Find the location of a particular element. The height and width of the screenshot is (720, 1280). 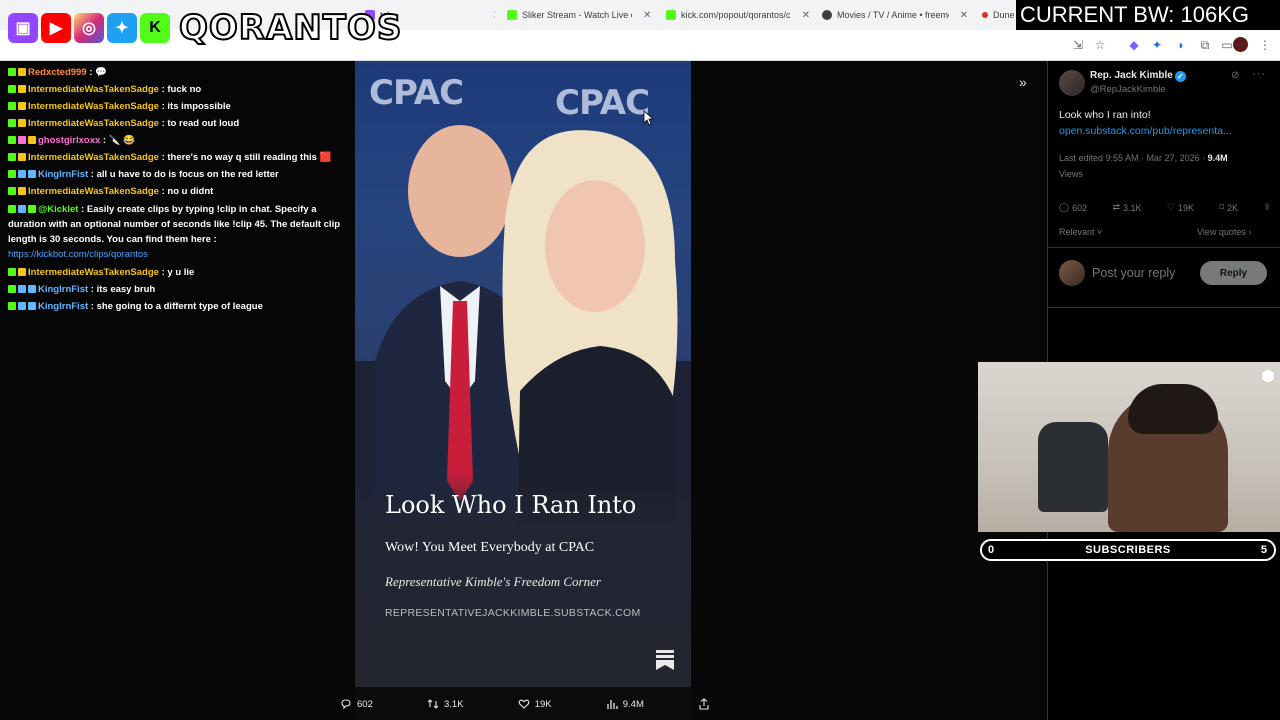

author-name: Rep. Jack Kimble ✓ is located at coordinates (1138, 76).